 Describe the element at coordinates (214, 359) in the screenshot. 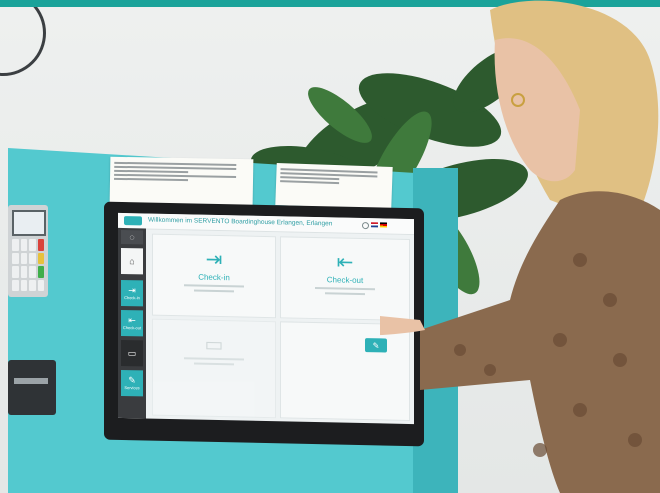

I see `rooms-description` at that location.